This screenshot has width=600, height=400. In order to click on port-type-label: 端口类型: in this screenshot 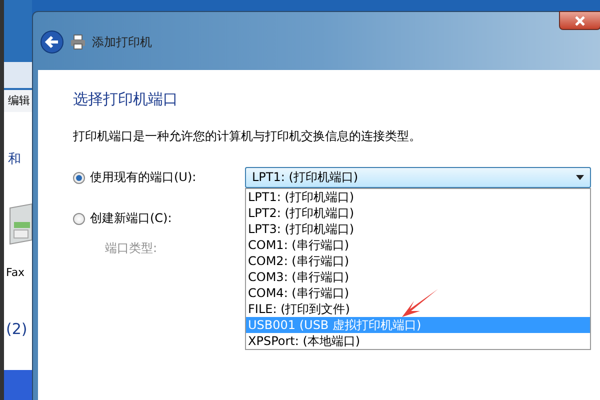, I will do `click(131, 248)`.